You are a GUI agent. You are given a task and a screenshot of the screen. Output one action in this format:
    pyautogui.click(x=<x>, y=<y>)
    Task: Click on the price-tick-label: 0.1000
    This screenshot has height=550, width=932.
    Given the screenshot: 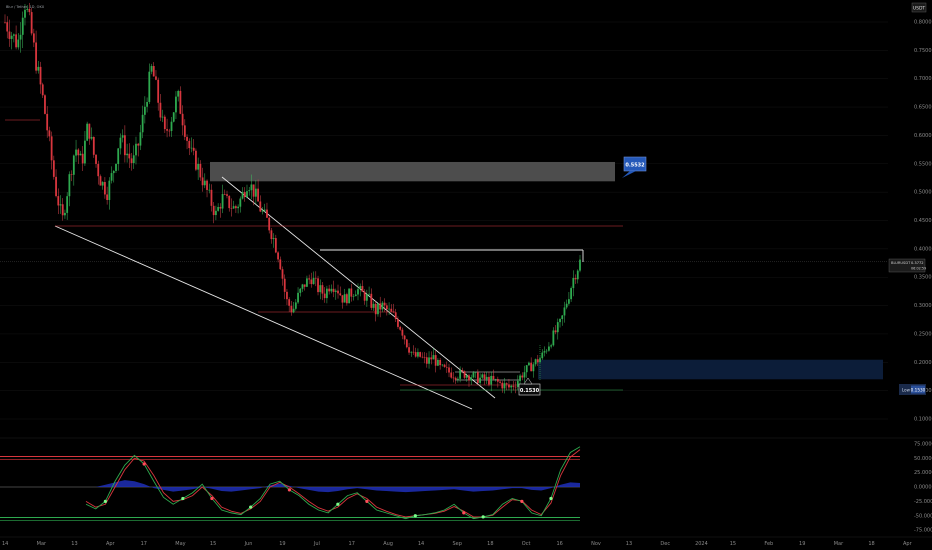 What is the action you would take?
    pyautogui.click(x=923, y=420)
    